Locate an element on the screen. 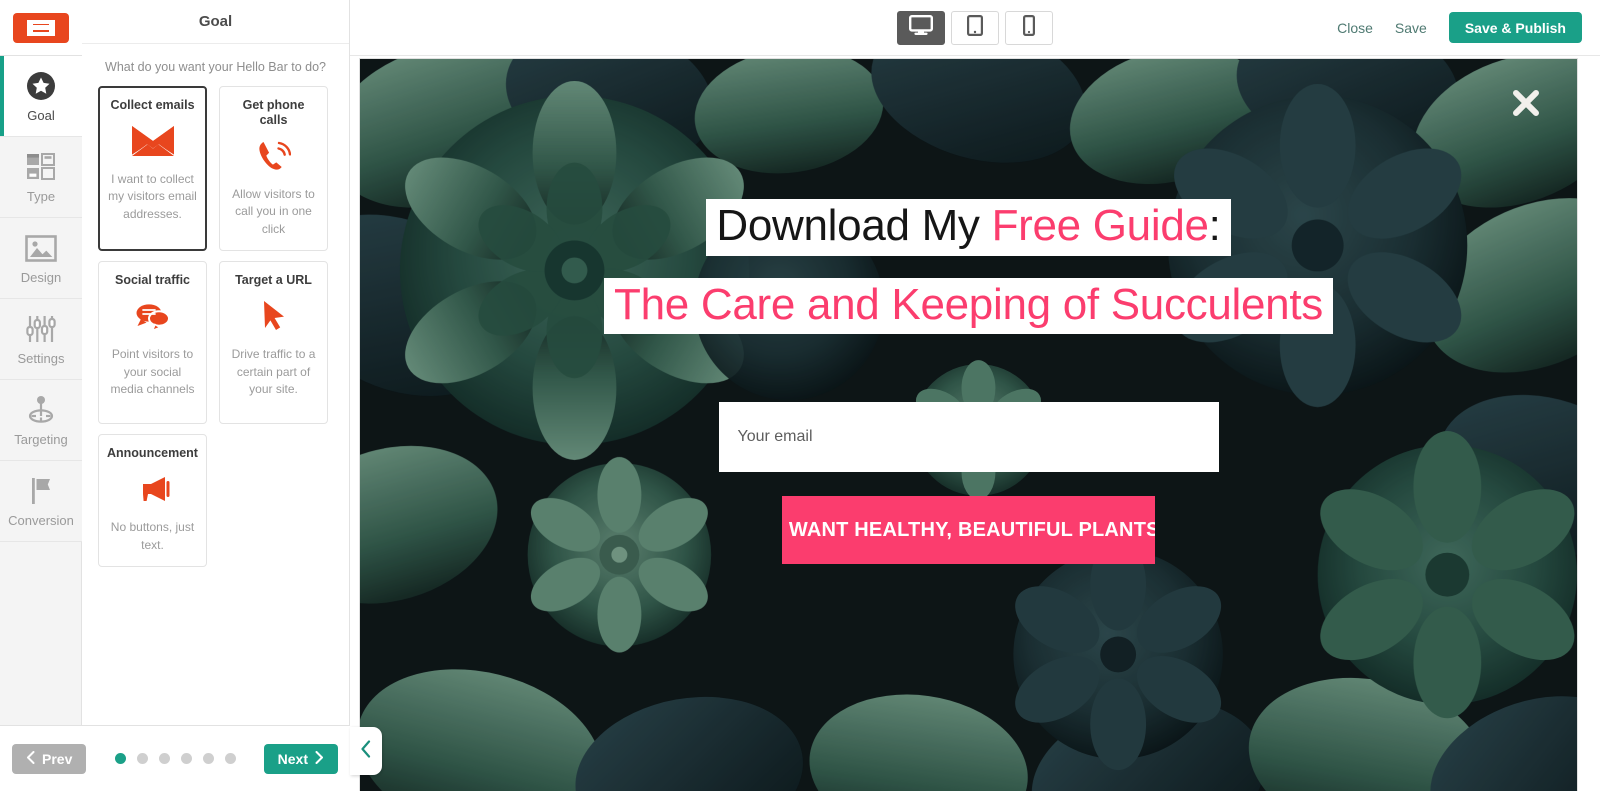 The height and width of the screenshot is (791, 1600). close-x-icon is located at coordinates (1526, 103).